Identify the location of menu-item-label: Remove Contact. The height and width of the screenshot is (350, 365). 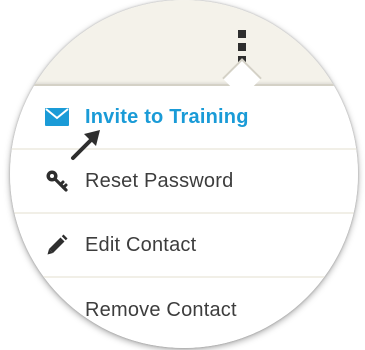
(161, 309).